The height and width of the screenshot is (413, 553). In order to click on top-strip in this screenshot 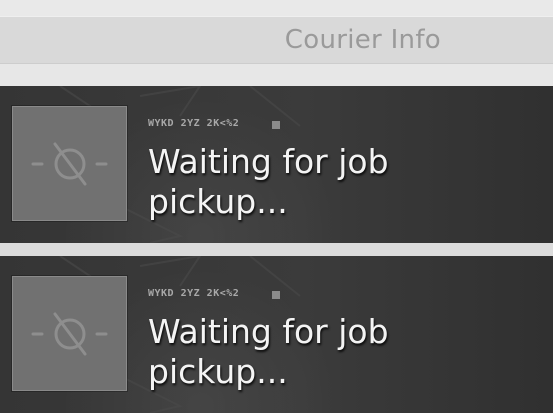, I will do `click(276, 8)`.